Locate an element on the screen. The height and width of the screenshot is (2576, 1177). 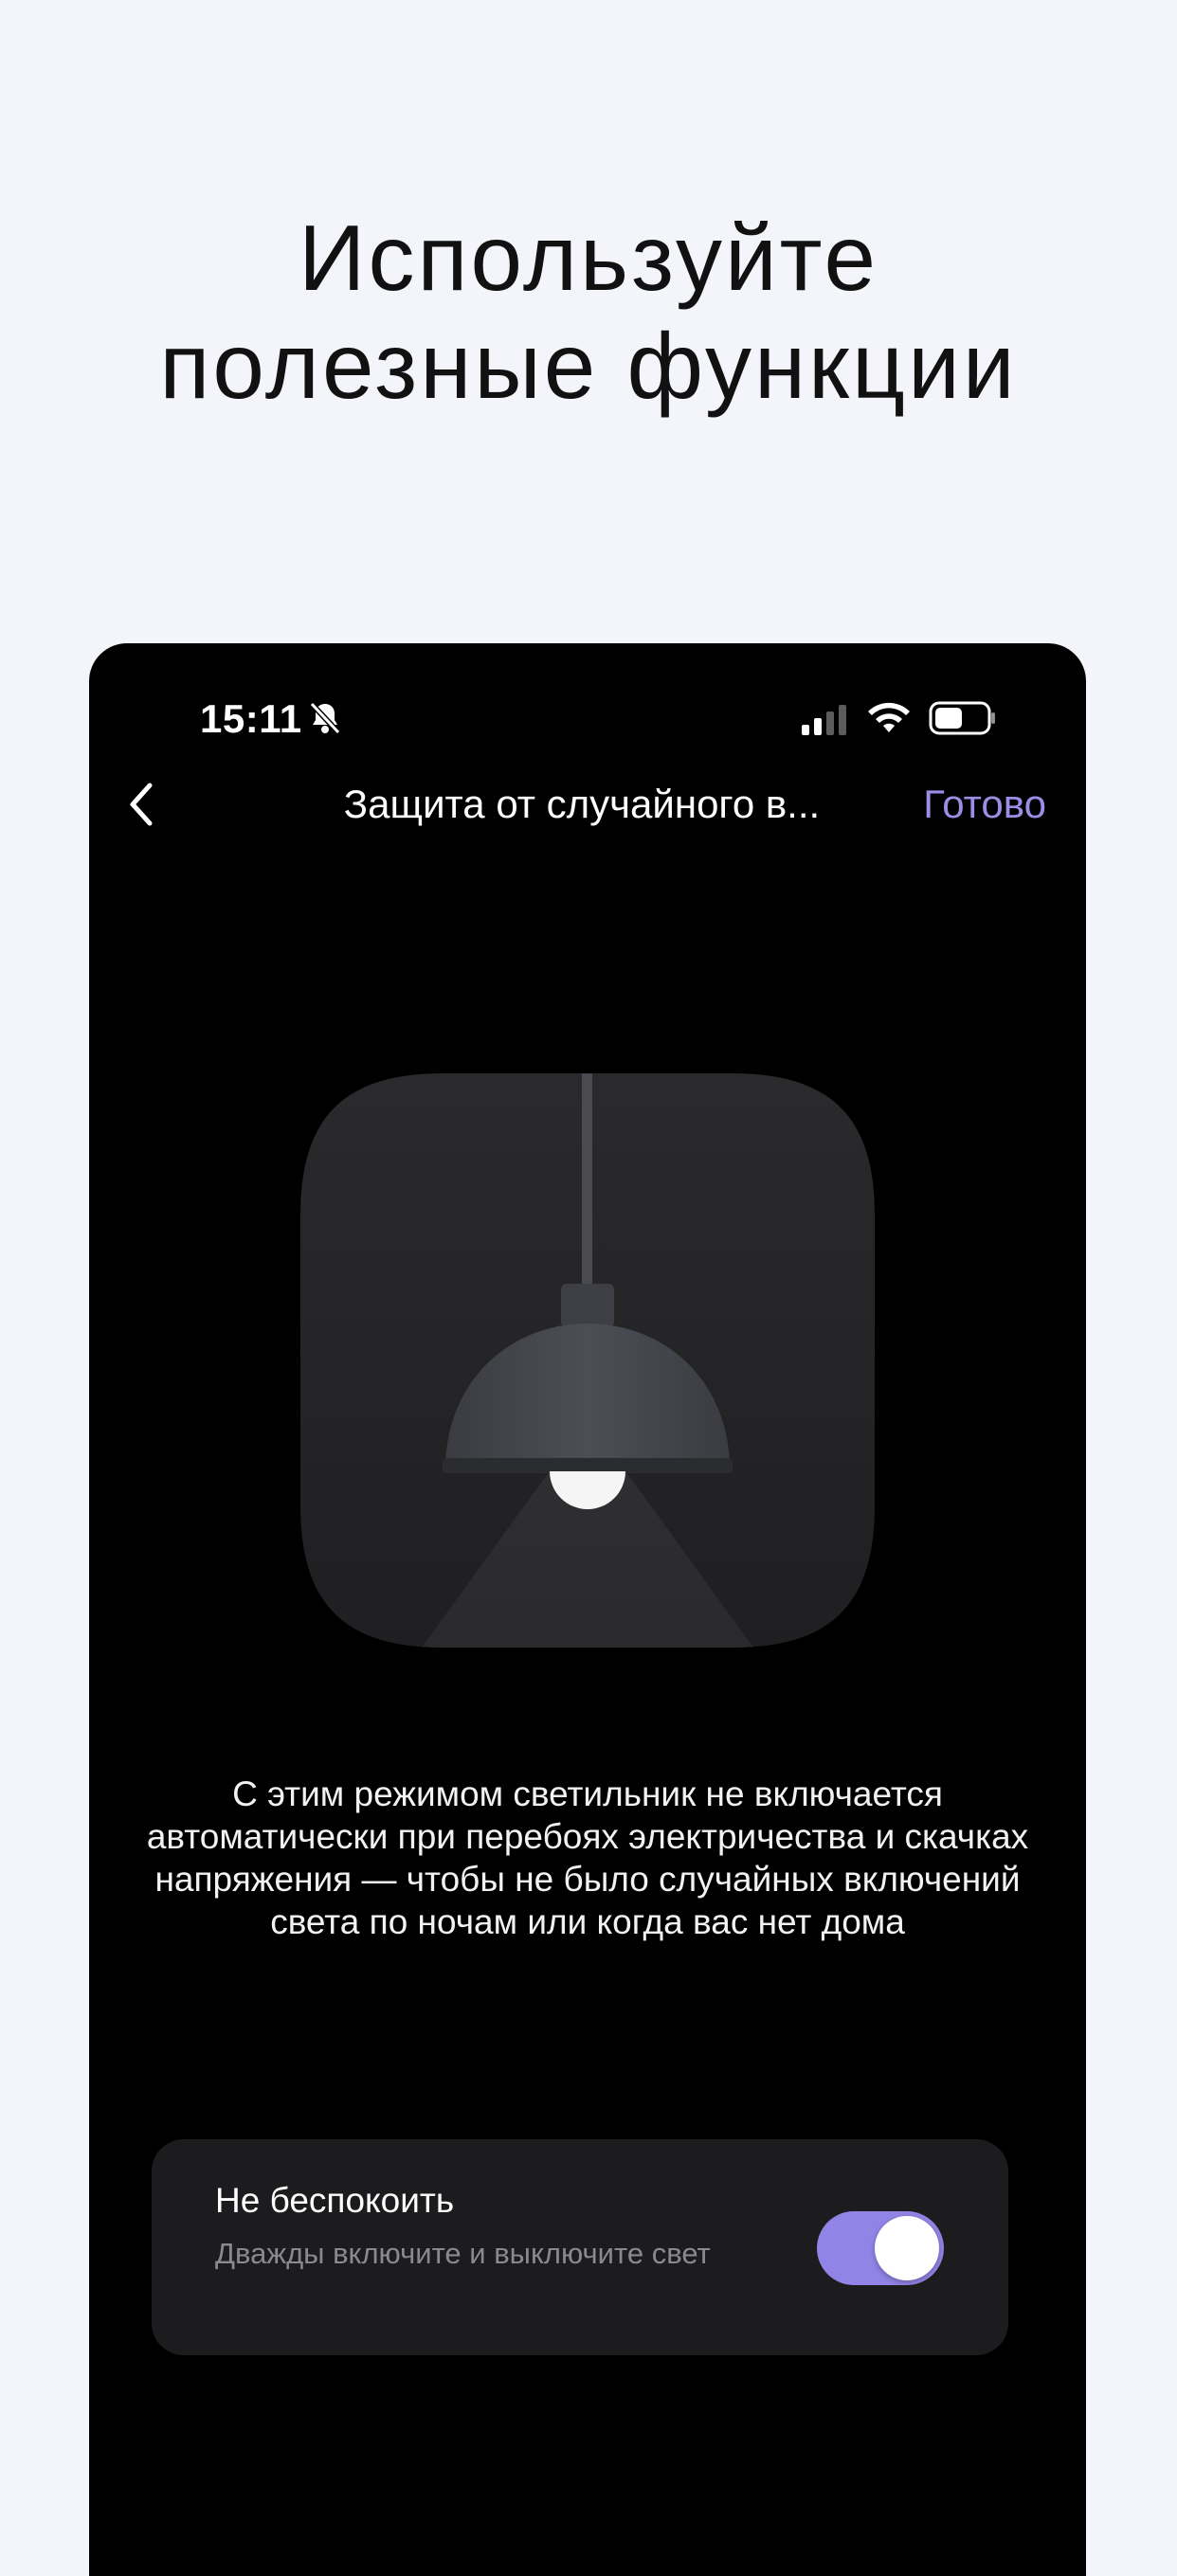
back-button is located at coordinates (141, 804).